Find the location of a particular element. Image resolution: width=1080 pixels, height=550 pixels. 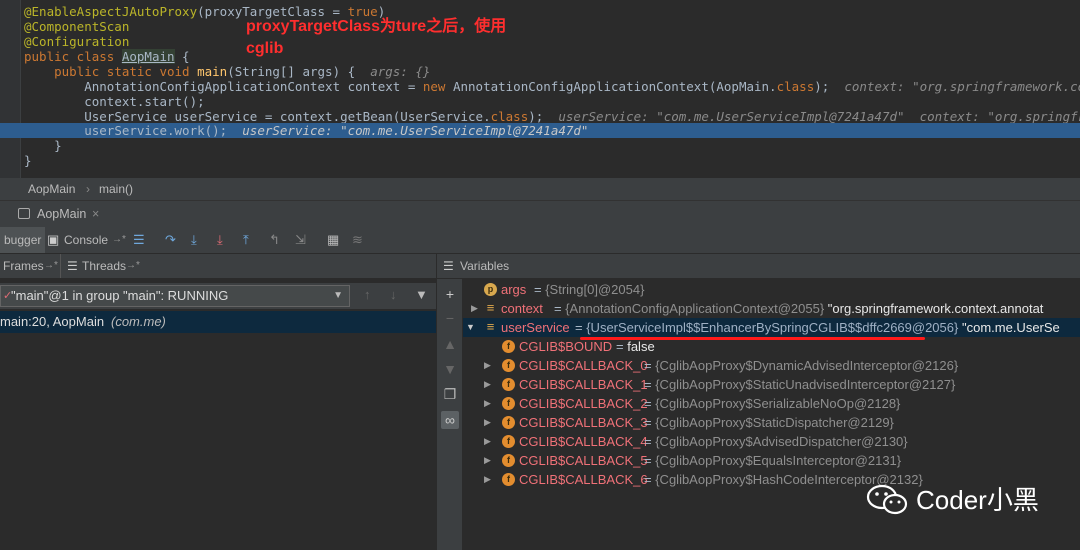

frame-up-icon: ↑ is located at coordinates (367, 294).